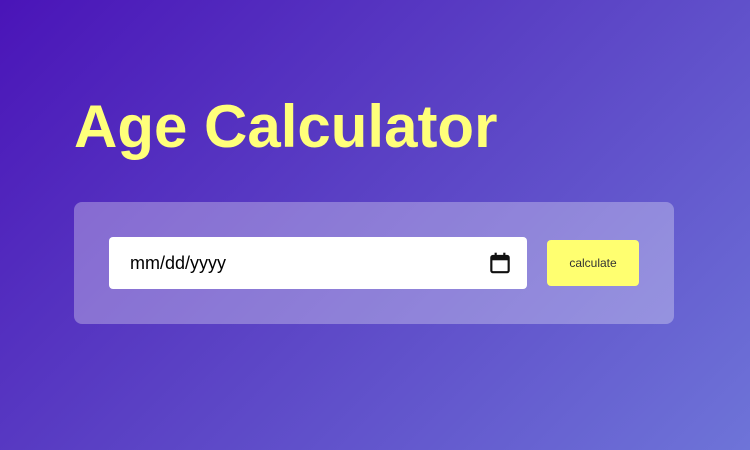 The width and height of the screenshot is (750, 450). What do you see at coordinates (500, 263) in the screenshot?
I see `calendar-icon` at bounding box center [500, 263].